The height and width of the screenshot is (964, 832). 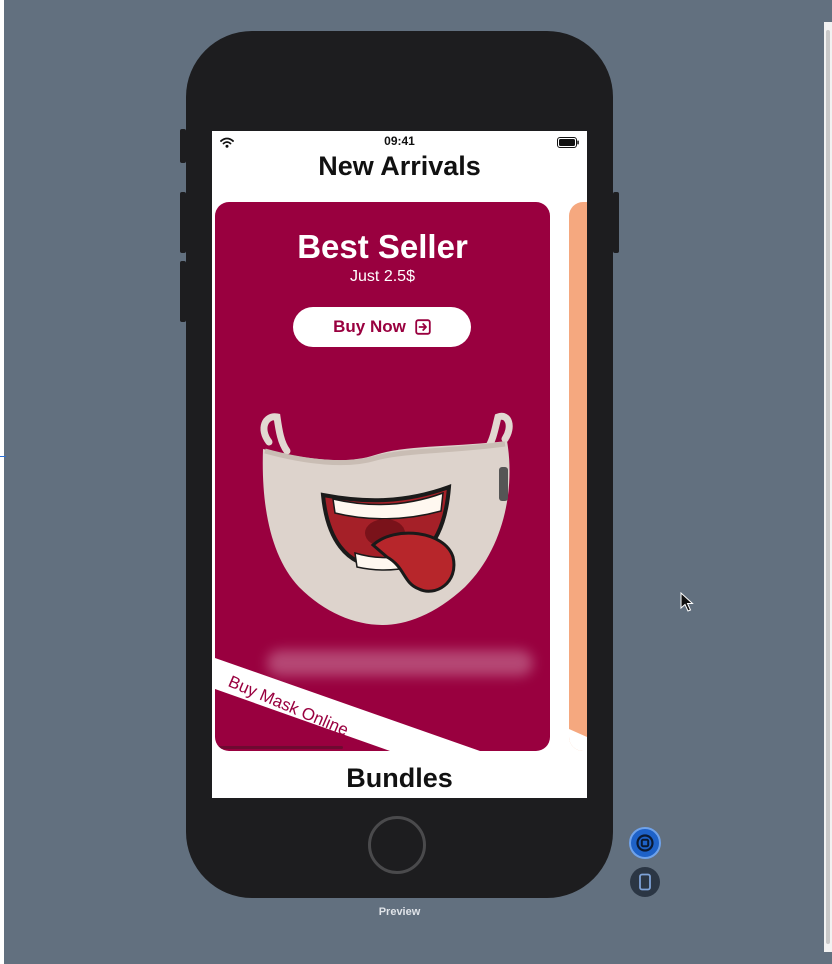 I want to click on ribbon-banner, so click(x=347, y=704).